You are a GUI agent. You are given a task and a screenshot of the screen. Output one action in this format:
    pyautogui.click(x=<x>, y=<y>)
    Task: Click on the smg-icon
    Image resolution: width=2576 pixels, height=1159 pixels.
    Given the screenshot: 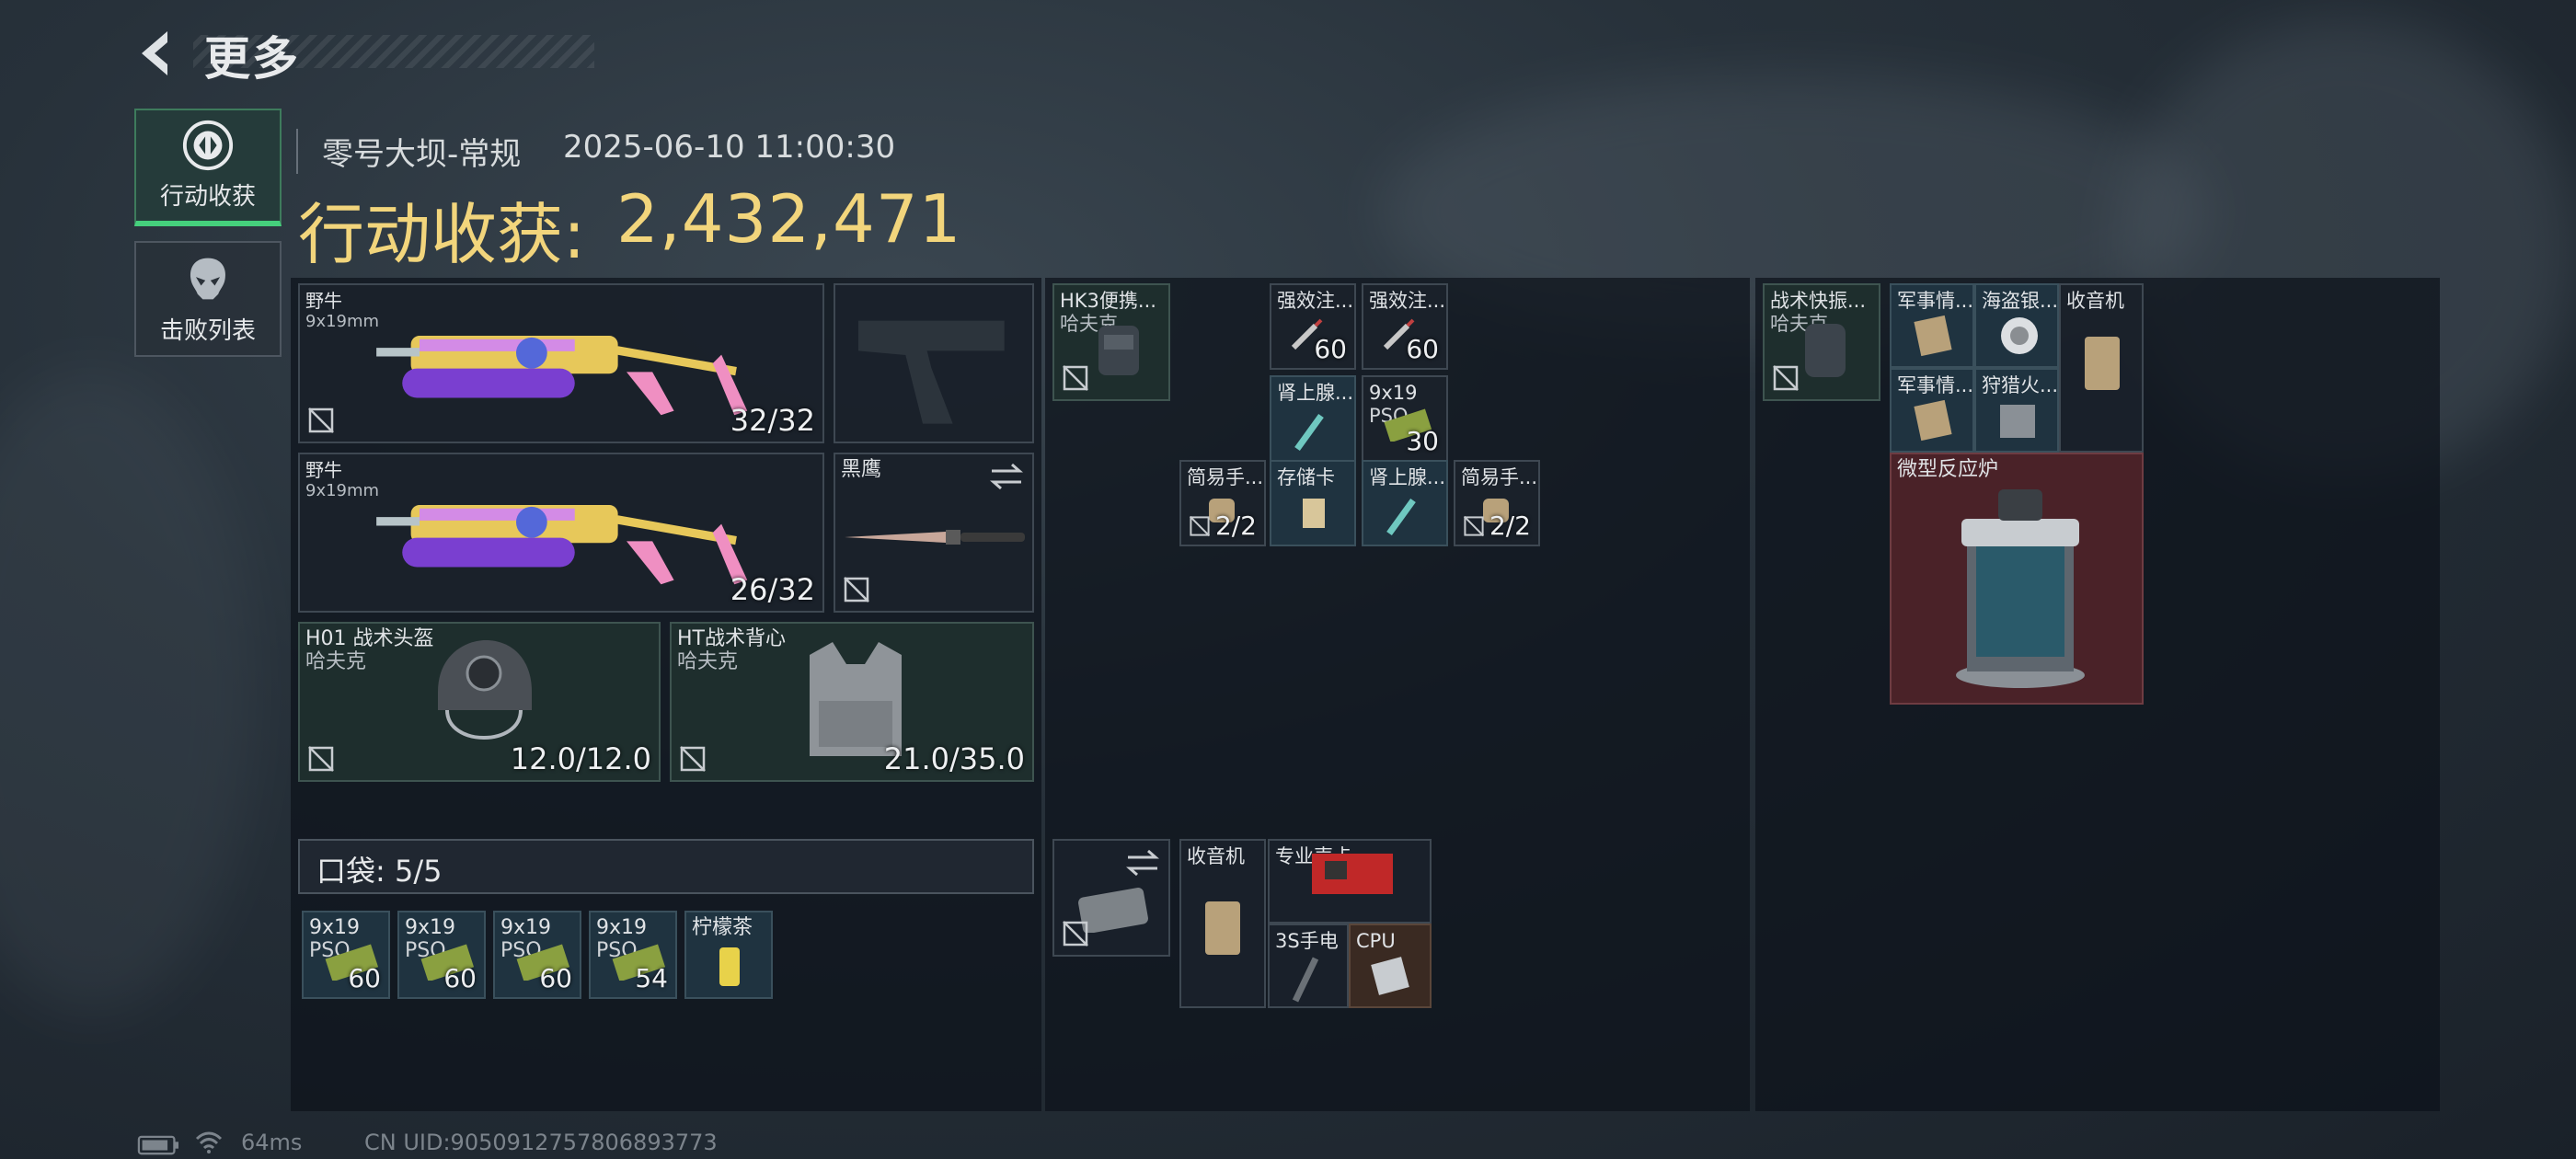 What is the action you would take?
    pyautogui.click(x=562, y=545)
    